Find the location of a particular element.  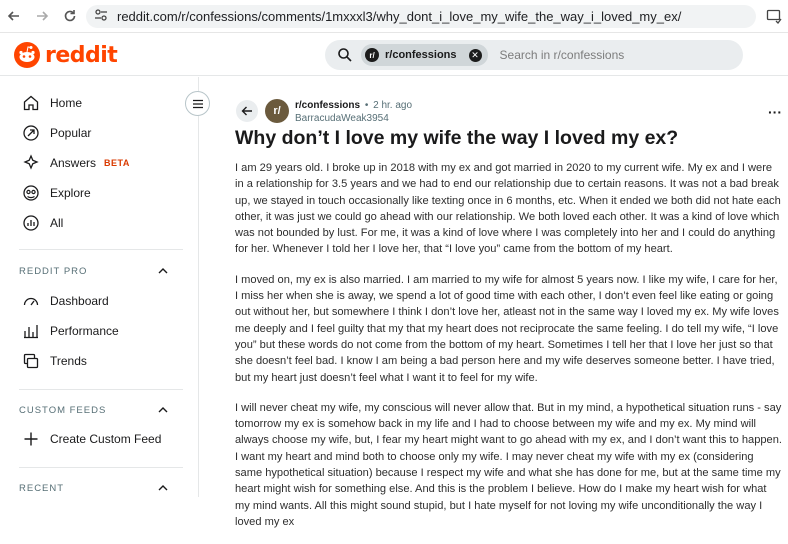

home-icon is located at coordinates (31, 103).